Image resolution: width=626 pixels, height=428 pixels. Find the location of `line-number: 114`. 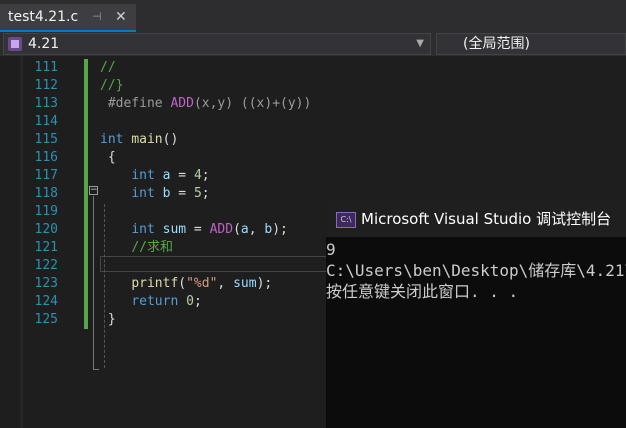

line-number: 114 is located at coordinates (46, 121).